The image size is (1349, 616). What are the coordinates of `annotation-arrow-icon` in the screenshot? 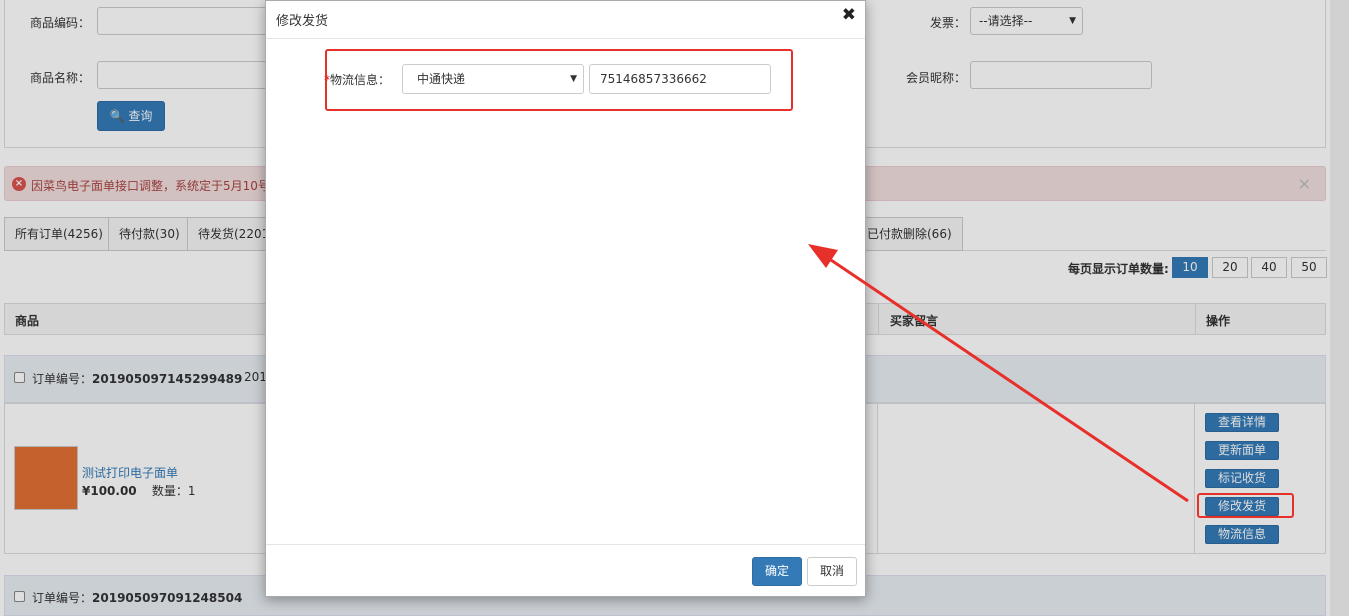 It's located at (998, 373).